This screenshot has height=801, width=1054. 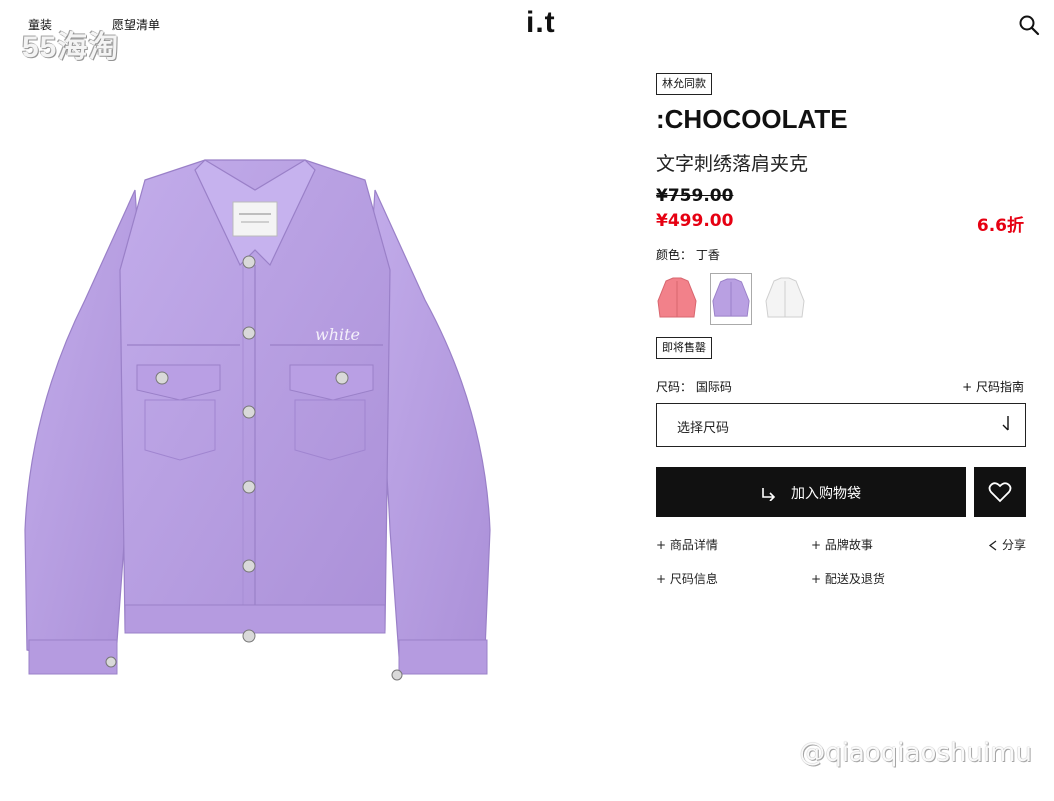 What do you see at coordinates (684, 348) in the screenshot?
I see `low-stock-tag: 即将售罄` at bounding box center [684, 348].